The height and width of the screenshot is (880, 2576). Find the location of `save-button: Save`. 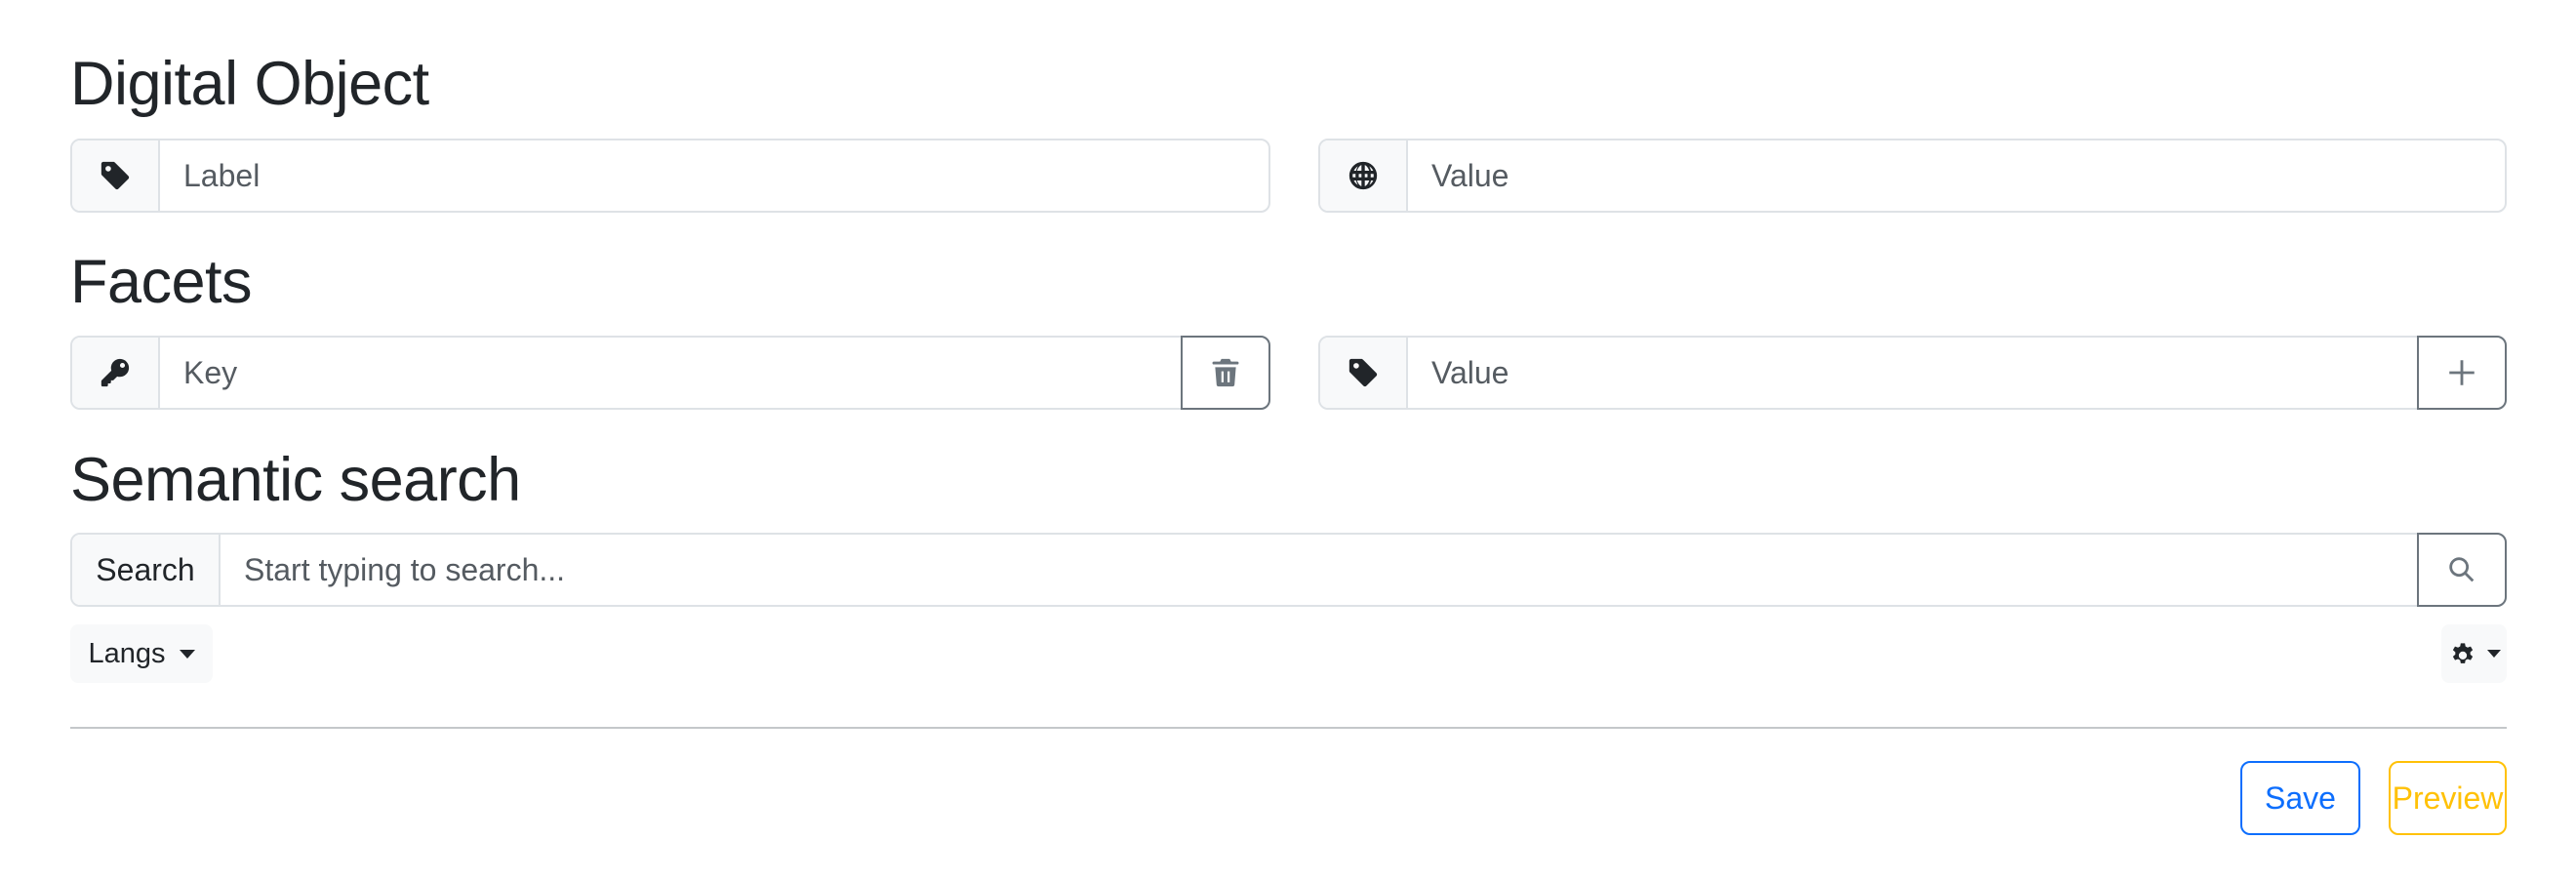

save-button: Save is located at coordinates (2300, 798).